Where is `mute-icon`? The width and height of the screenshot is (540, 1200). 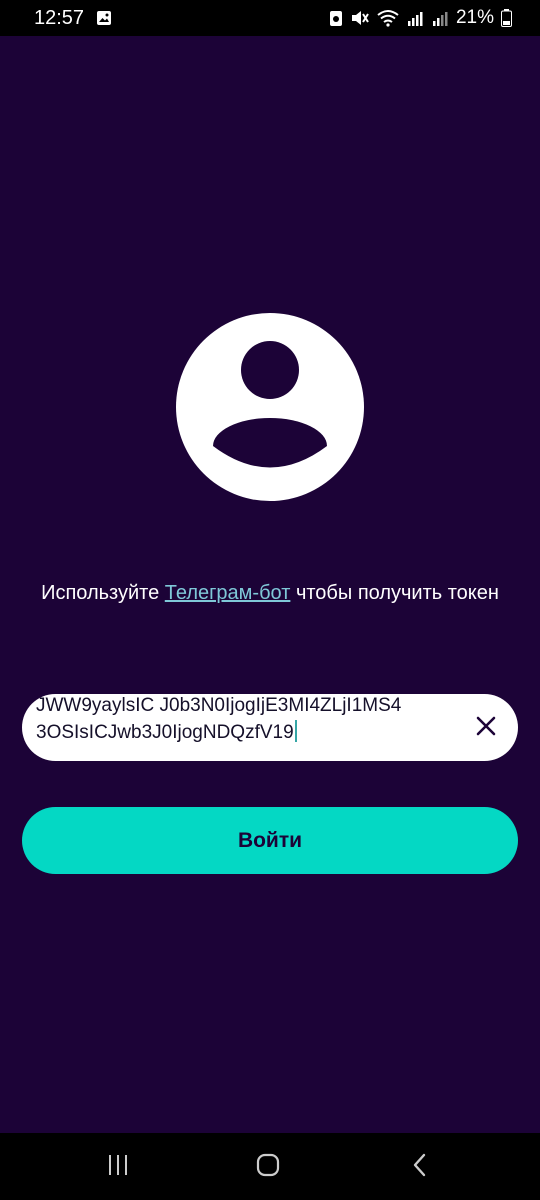 mute-icon is located at coordinates (360, 18).